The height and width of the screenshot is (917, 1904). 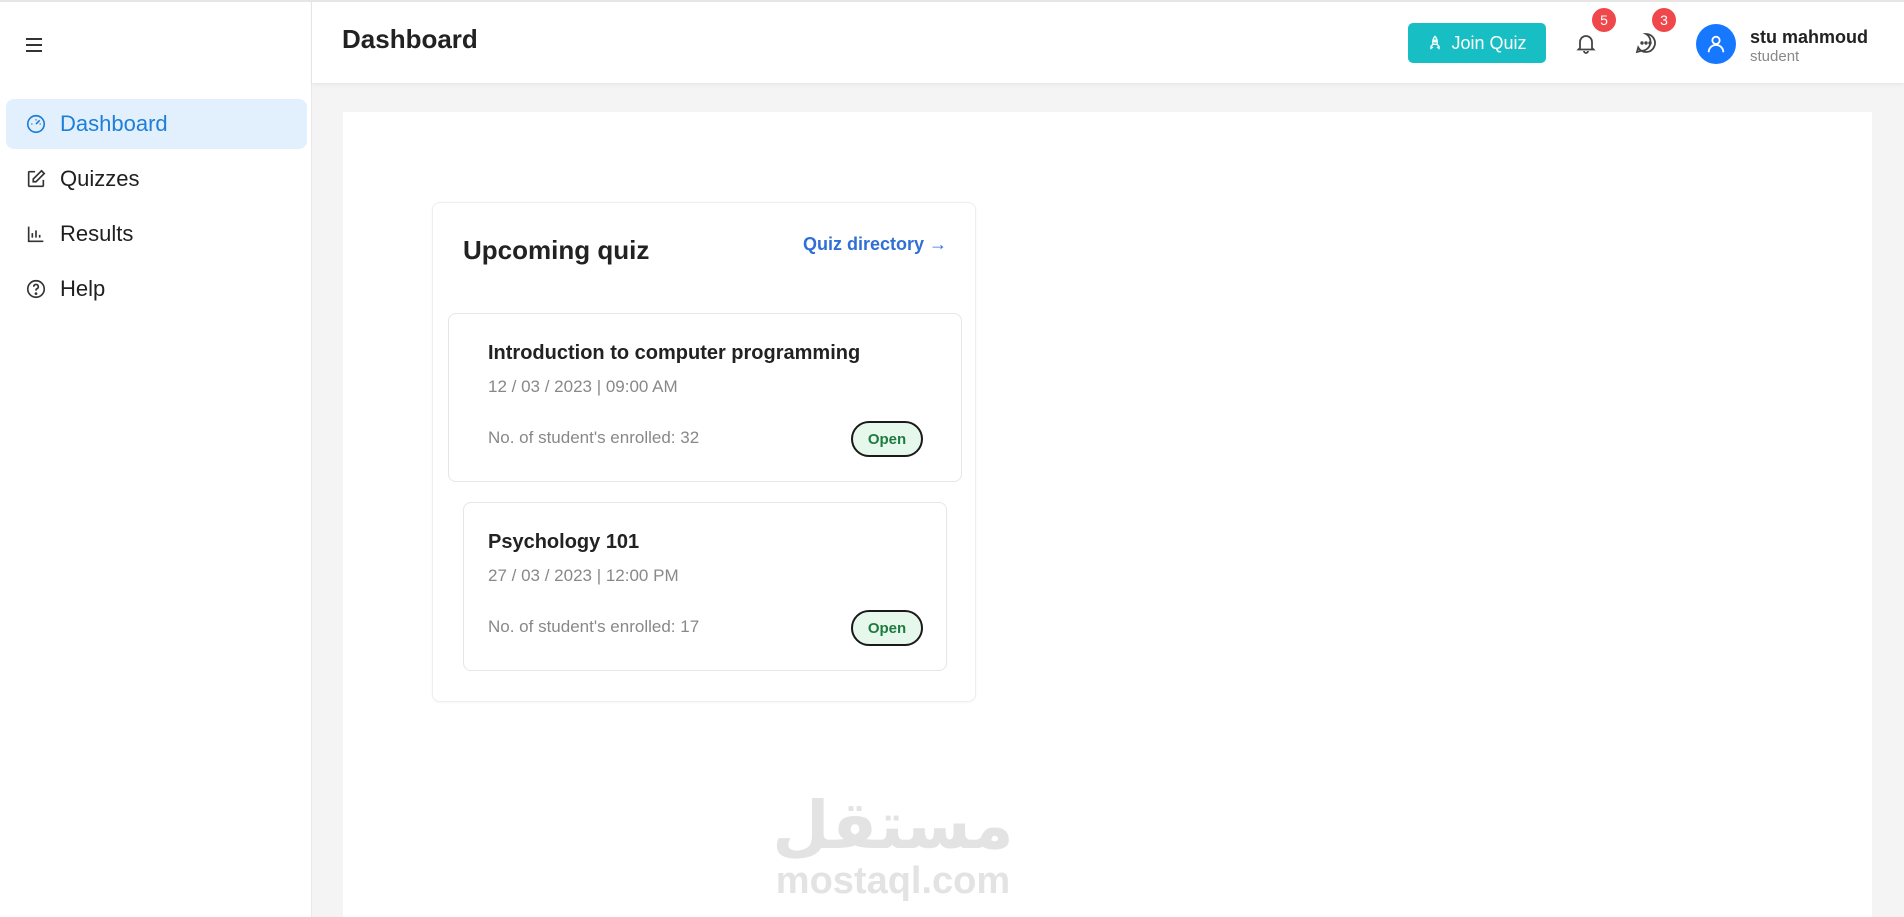 I want to click on user-role: student, so click(x=1775, y=56).